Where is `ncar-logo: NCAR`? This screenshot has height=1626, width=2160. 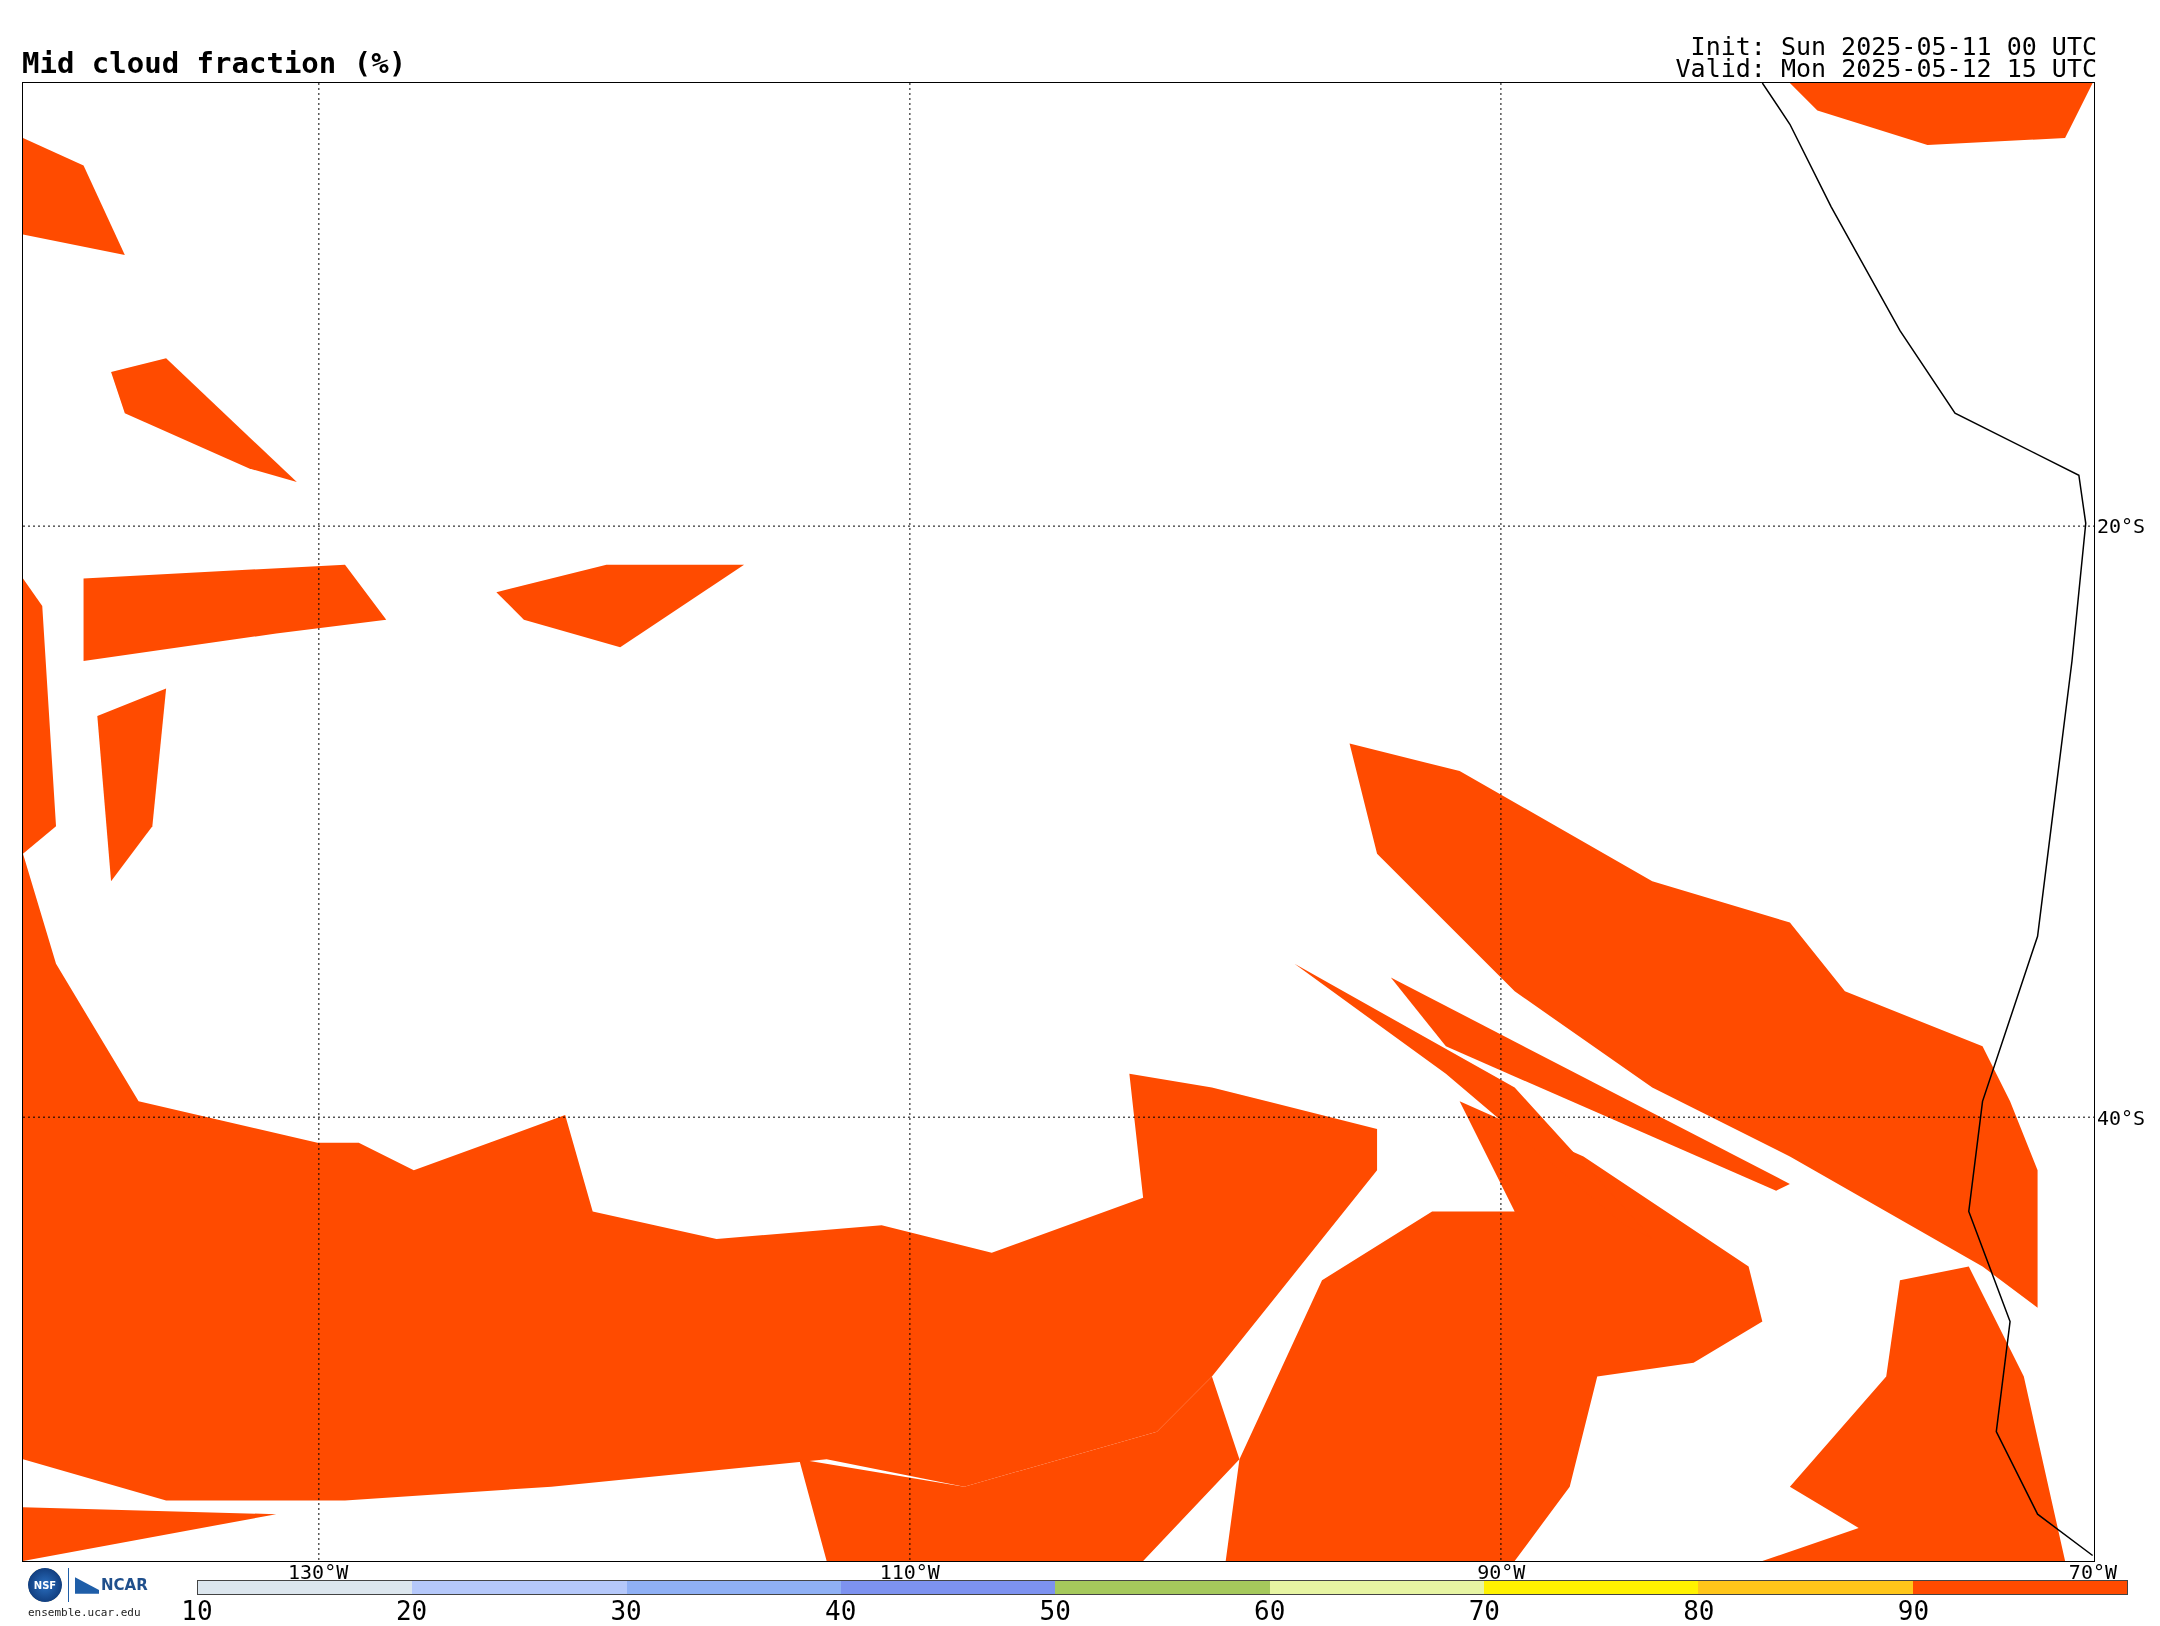 ncar-logo: NCAR is located at coordinates (124, 1585).